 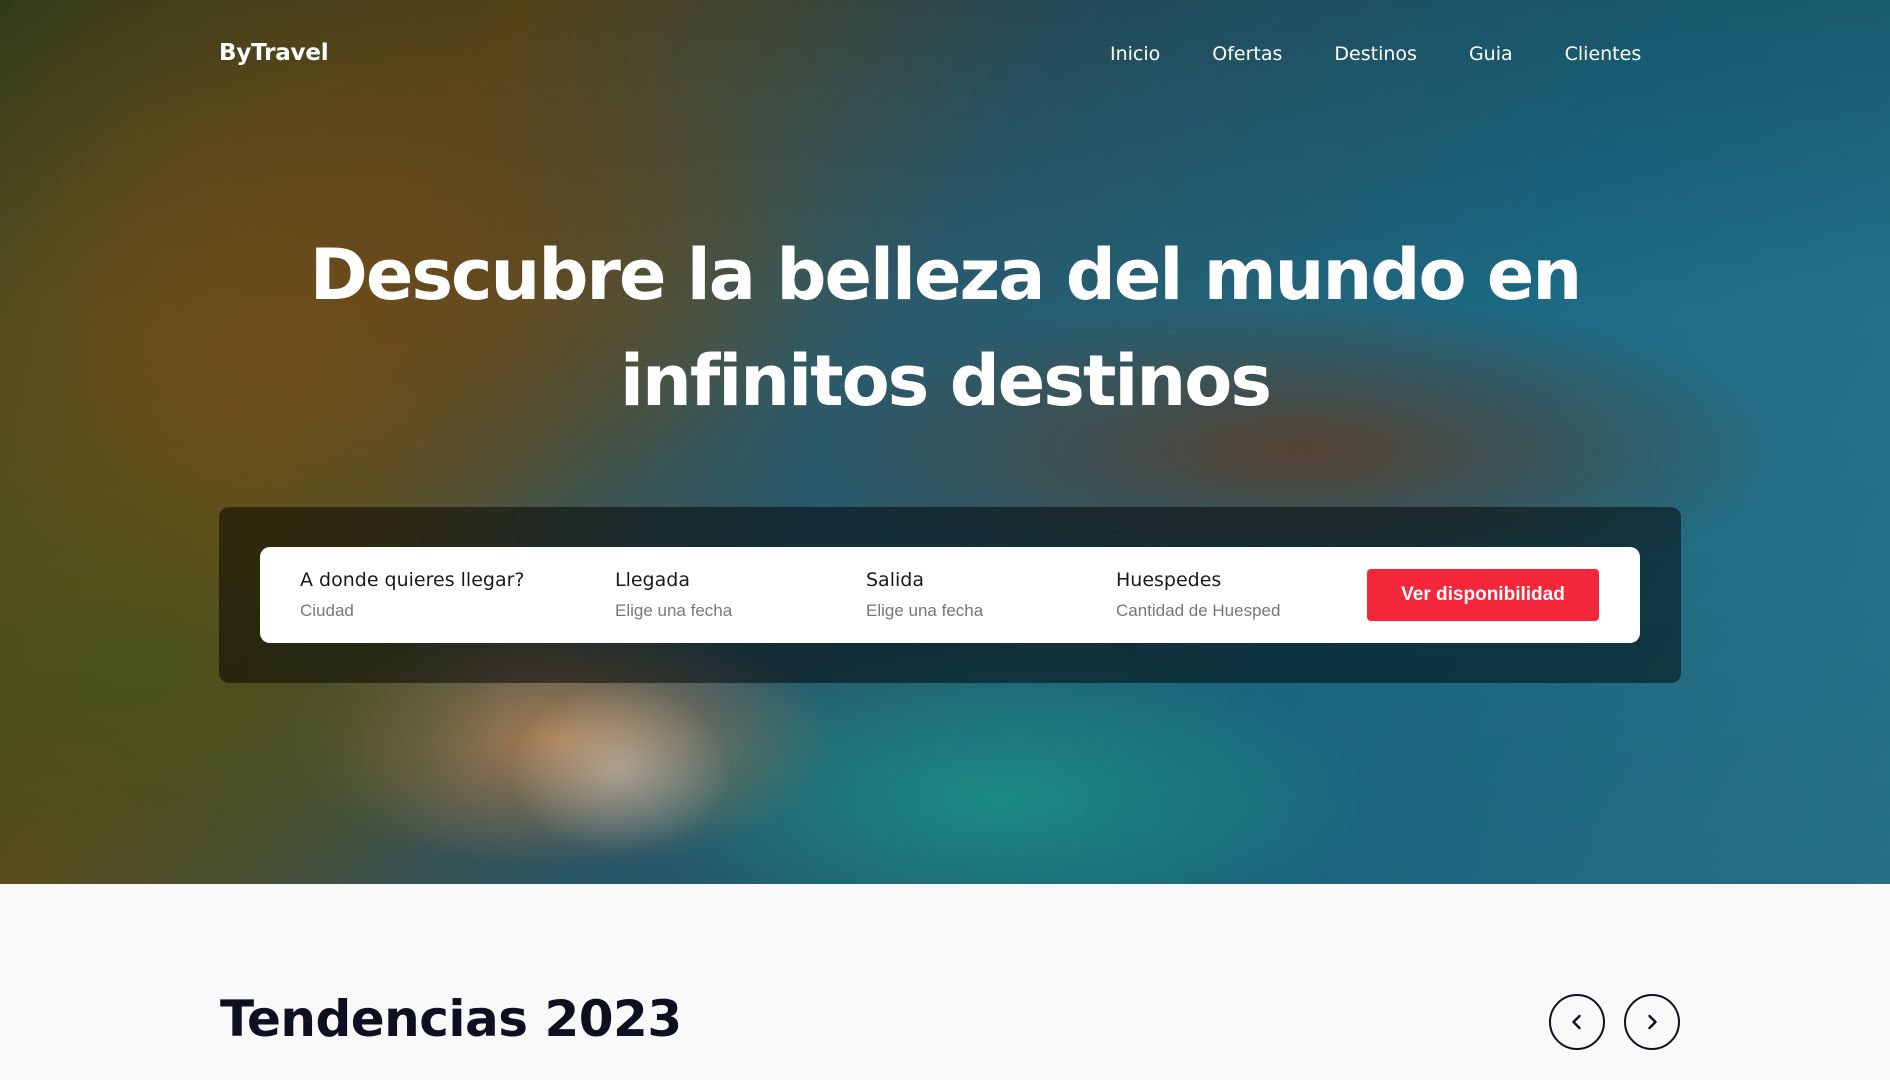 I want to click on arrival-placeholder: Elige una fecha, so click(x=674, y=610).